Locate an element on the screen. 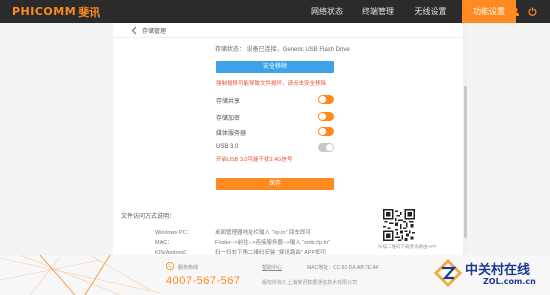 The image size is (550, 295). safe-remove-warning: 强制拔移可能导致文件损坏，请点击安全移除 is located at coordinates (271, 84).